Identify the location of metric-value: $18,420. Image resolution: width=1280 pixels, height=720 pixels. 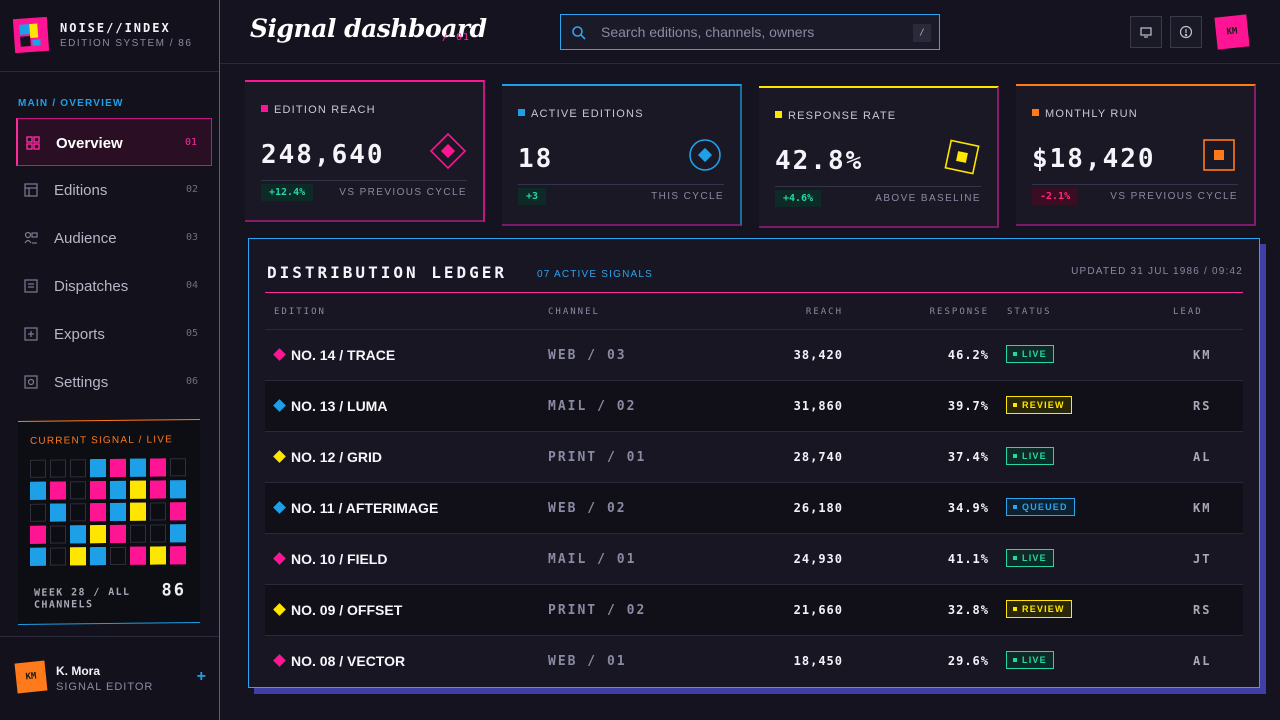
(1094, 159).